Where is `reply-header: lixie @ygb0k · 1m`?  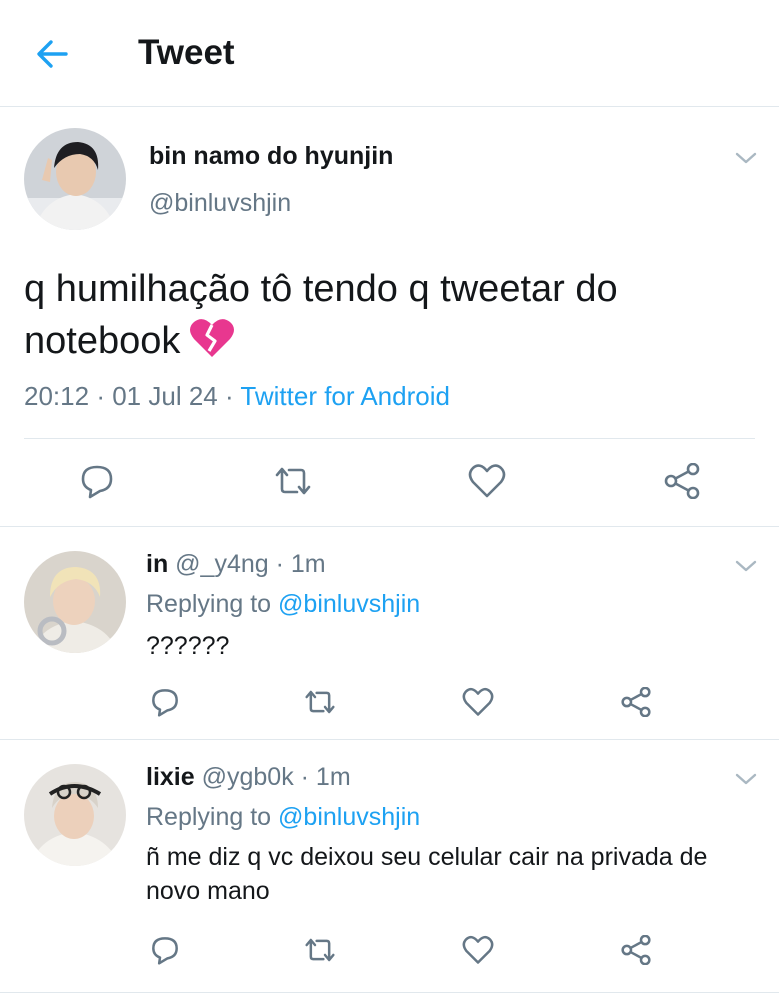
reply-header: lixie @ygb0k · 1m is located at coordinates (248, 777).